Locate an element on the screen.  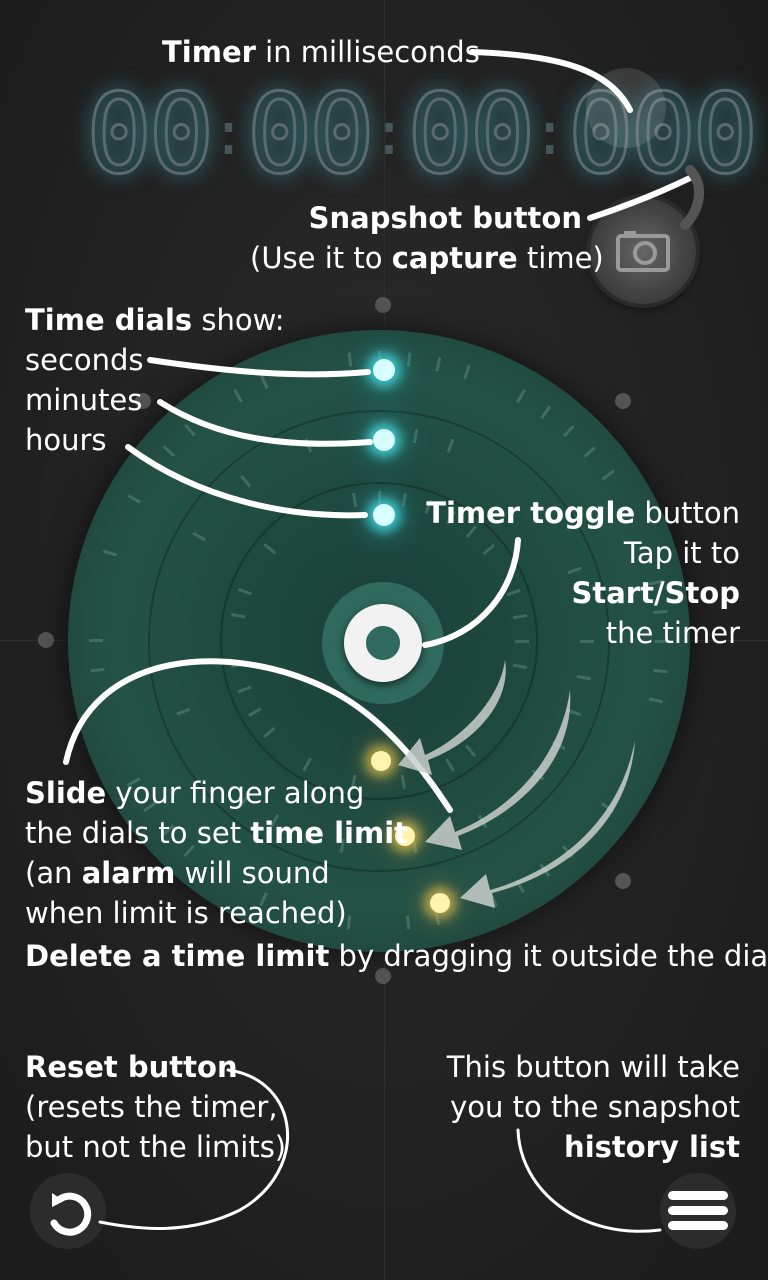
toggle-label-line4: the timer is located at coordinates (580, 633).